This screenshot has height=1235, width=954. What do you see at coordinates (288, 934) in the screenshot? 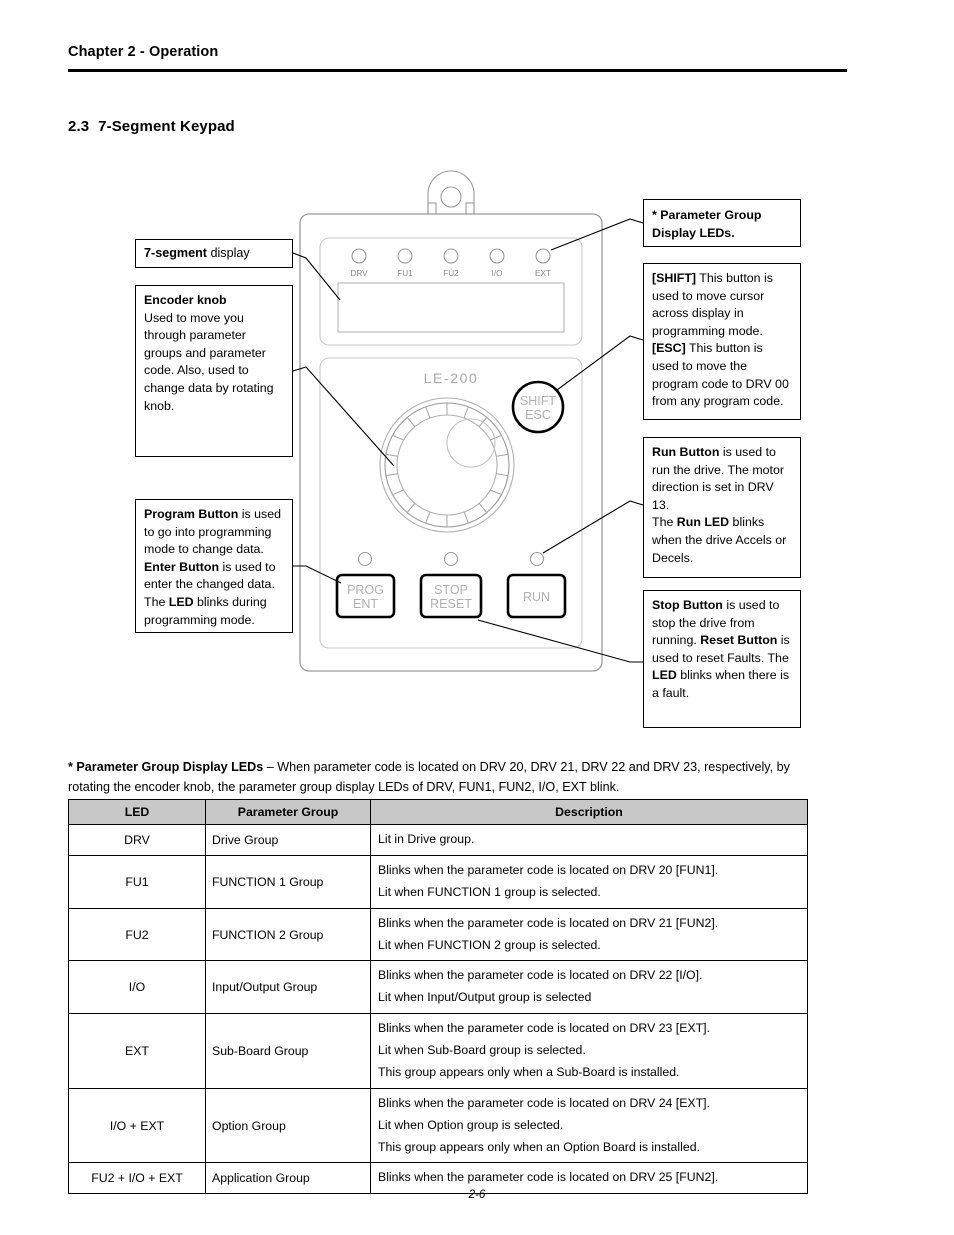
I see `cell-parameter-group: FUNCTION 2 Group` at bounding box center [288, 934].